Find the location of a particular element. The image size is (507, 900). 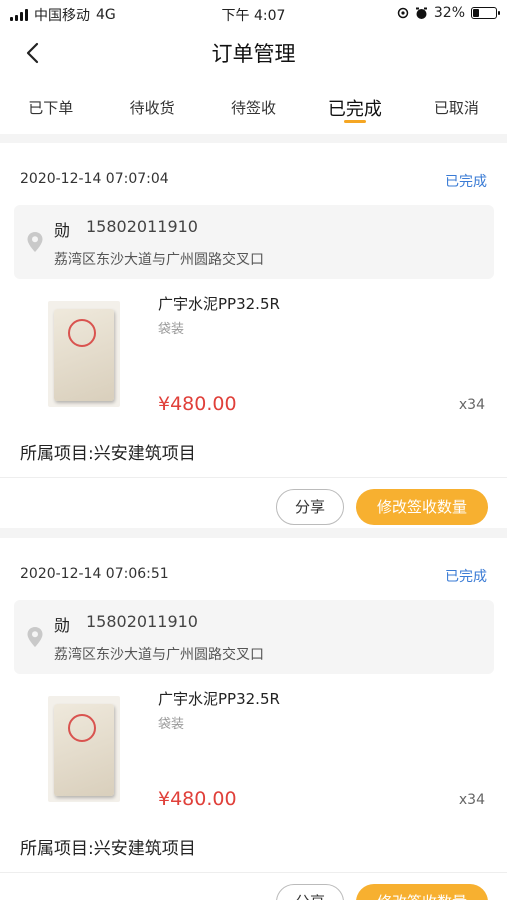

battery-fill is located at coordinates (476, 13).